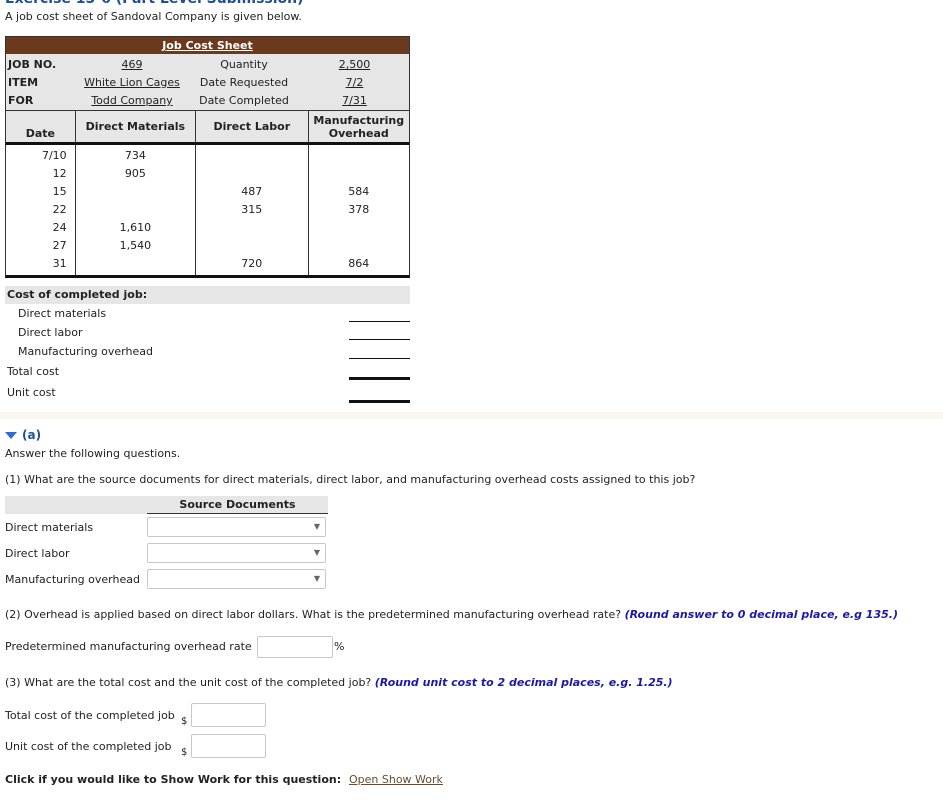 The height and width of the screenshot is (809, 943). Describe the element at coordinates (252, 191) in the screenshot. I see `dl-cell: 487` at that location.